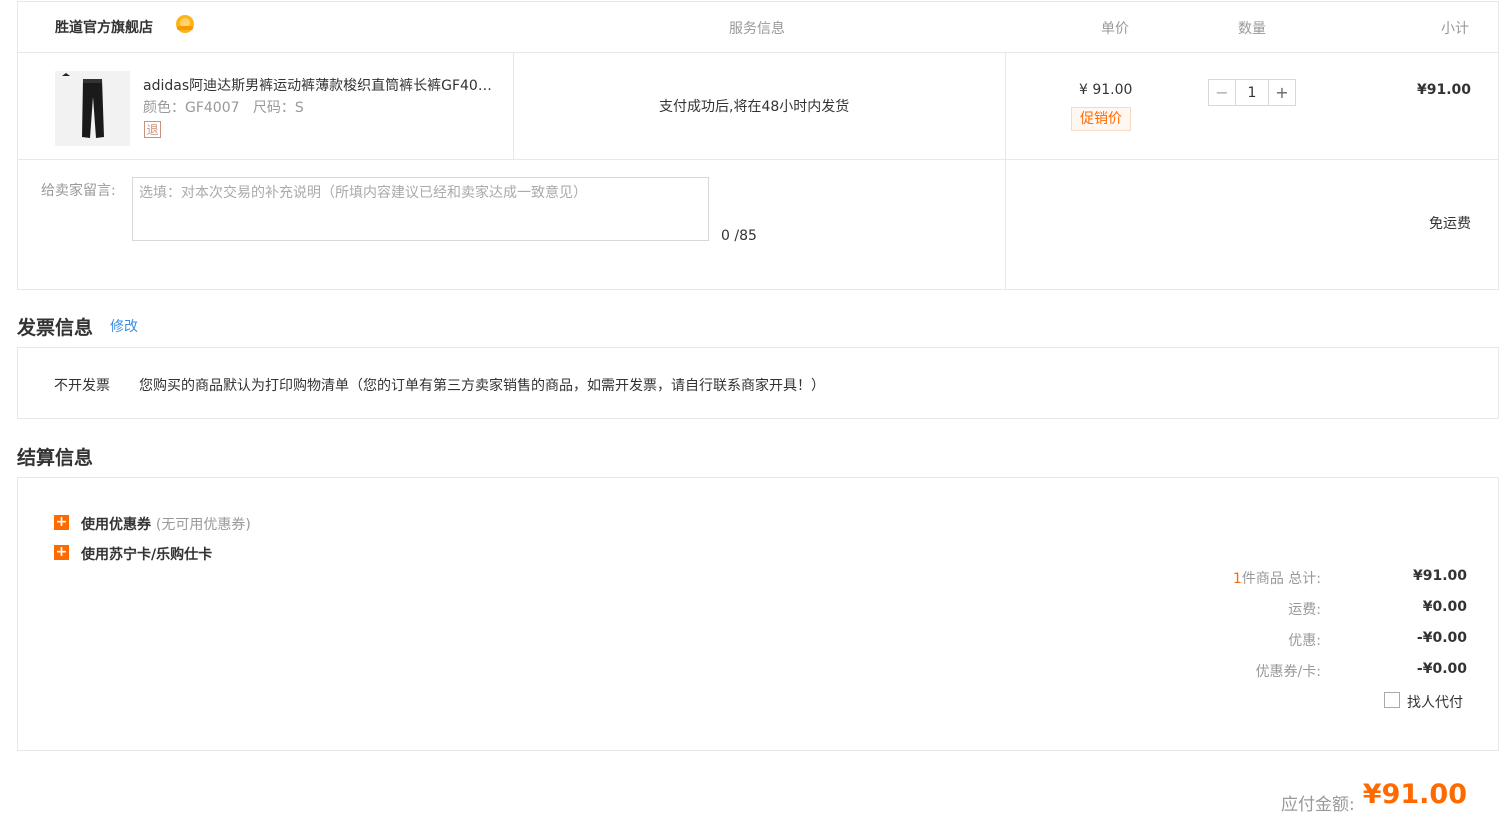 The width and height of the screenshot is (1499, 821). I want to click on invoice-section-title: 发票信息, so click(55, 328).